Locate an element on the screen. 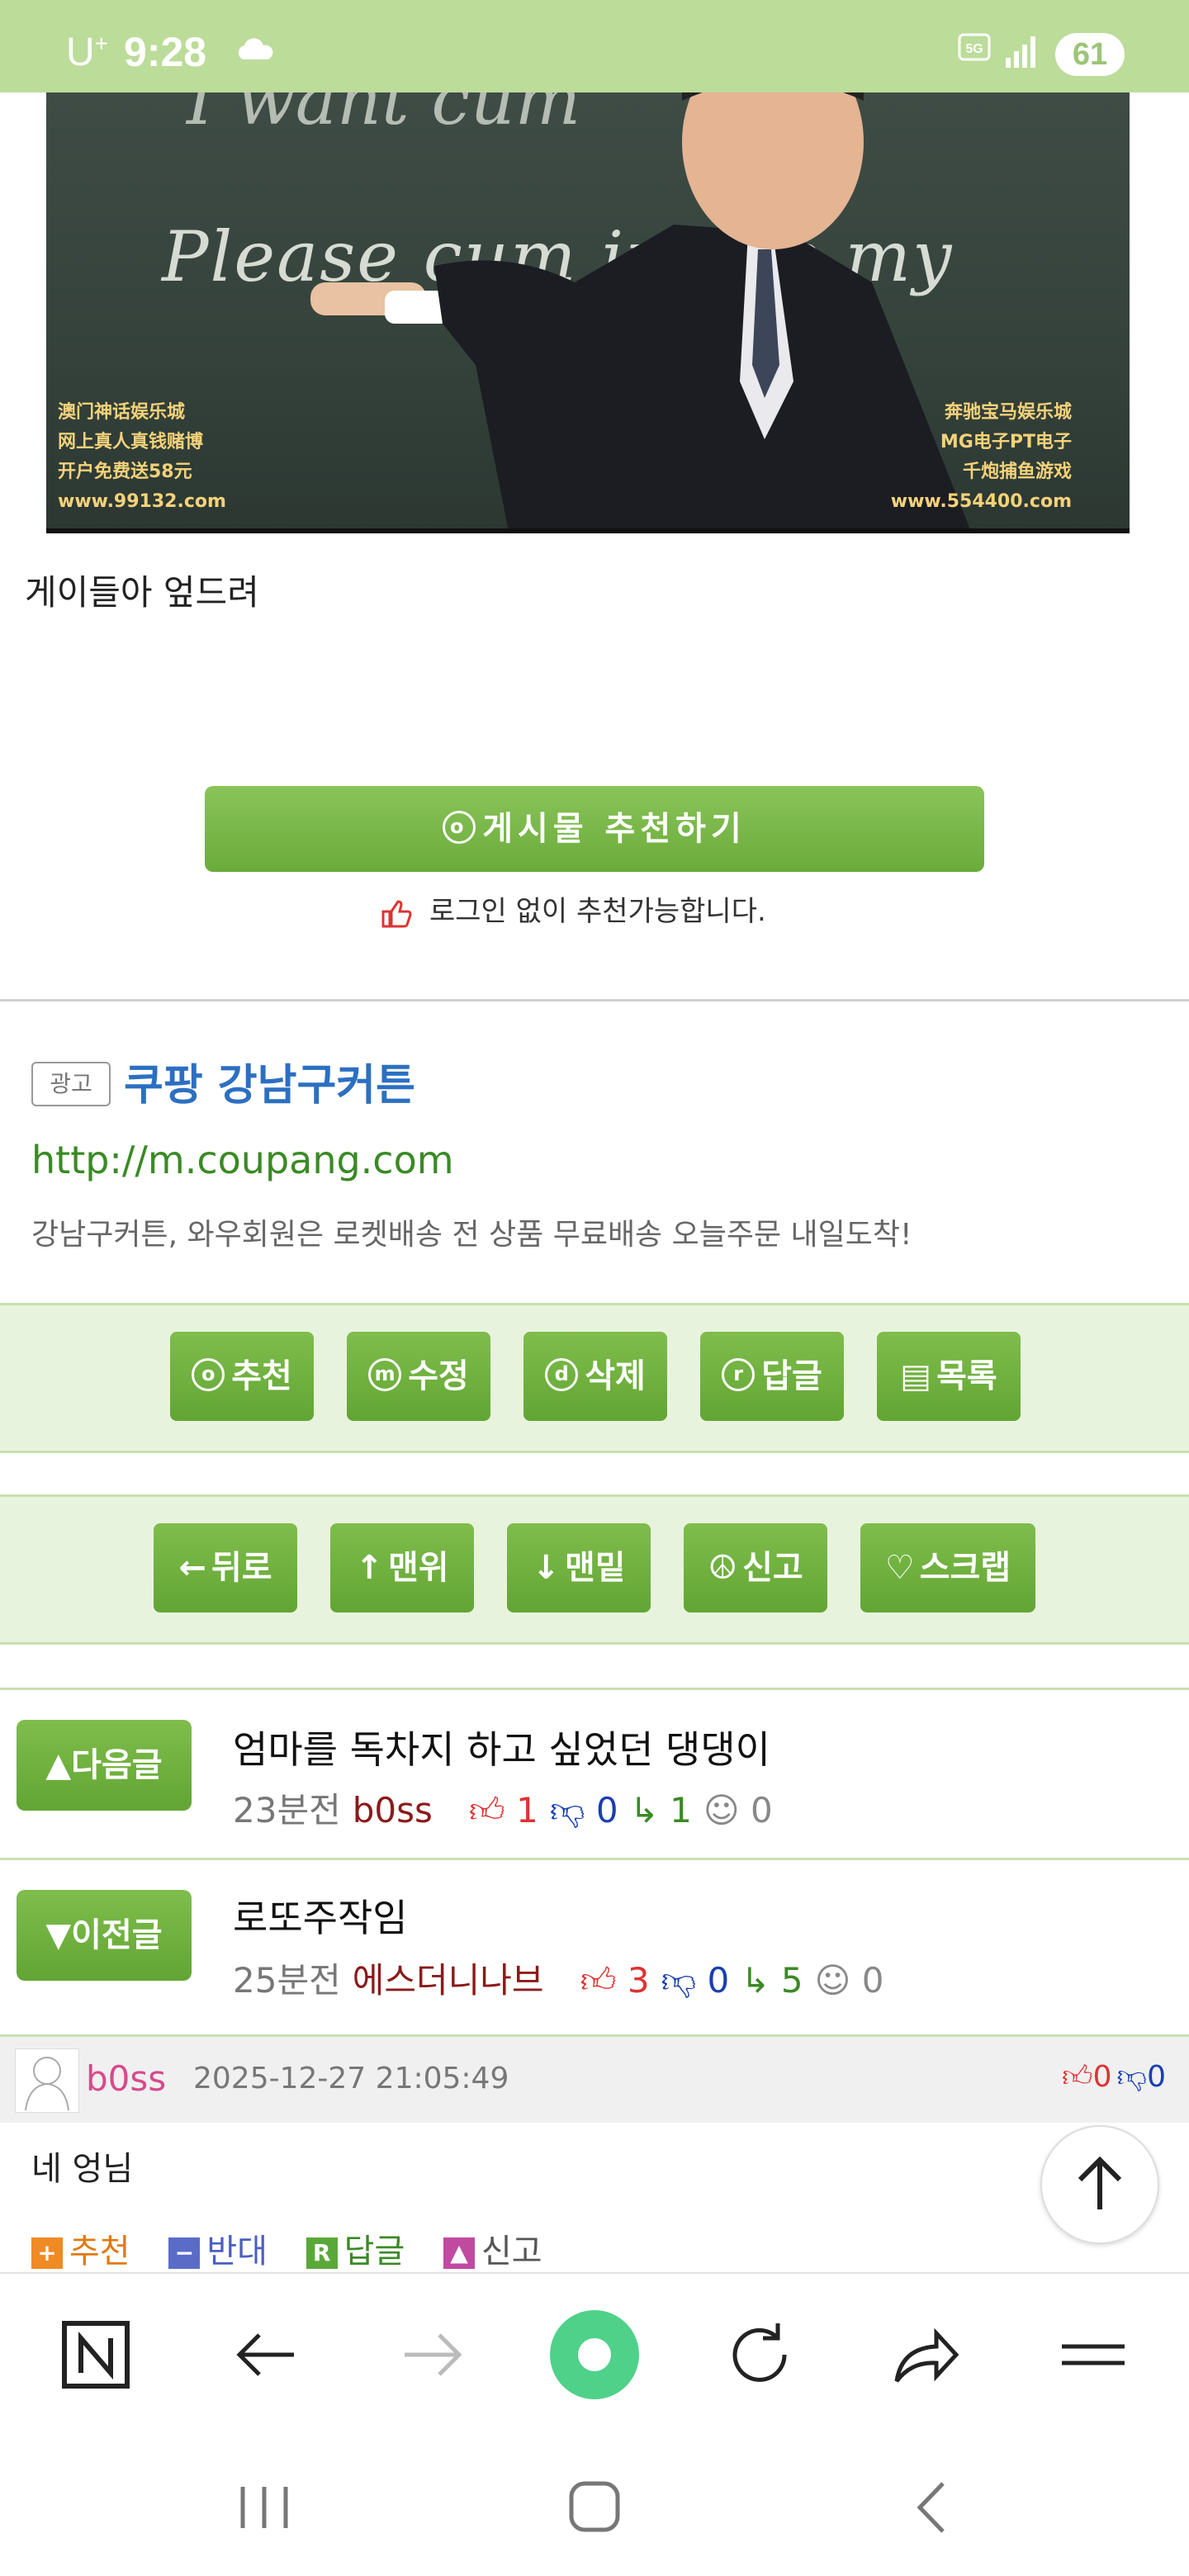 This screenshot has width=1189, height=2576. bottom-button: ↓ 맨밑 is located at coordinates (579, 1567).